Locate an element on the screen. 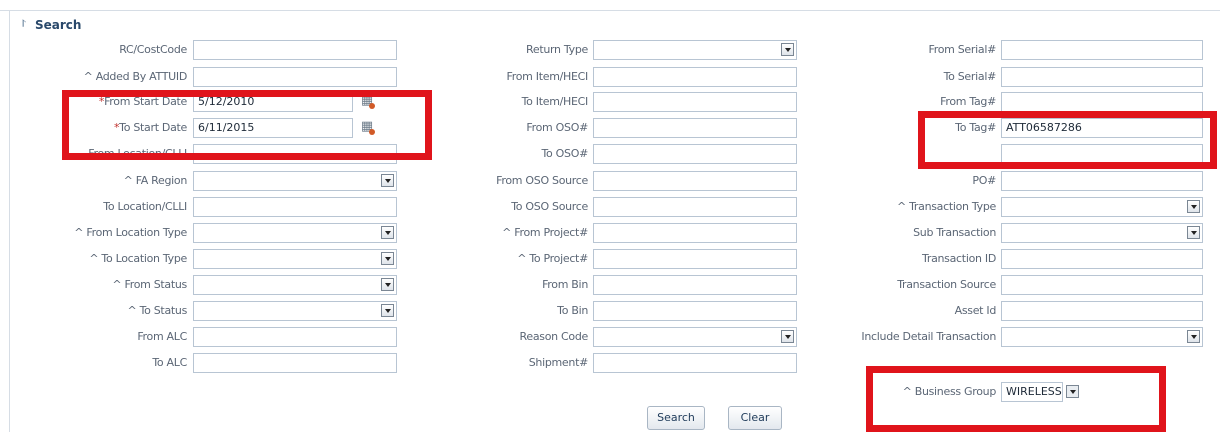 This screenshot has width=1220, height=432. include-detail-transaction-label: Include Detail Transaction is located at coordinates (928, 337).